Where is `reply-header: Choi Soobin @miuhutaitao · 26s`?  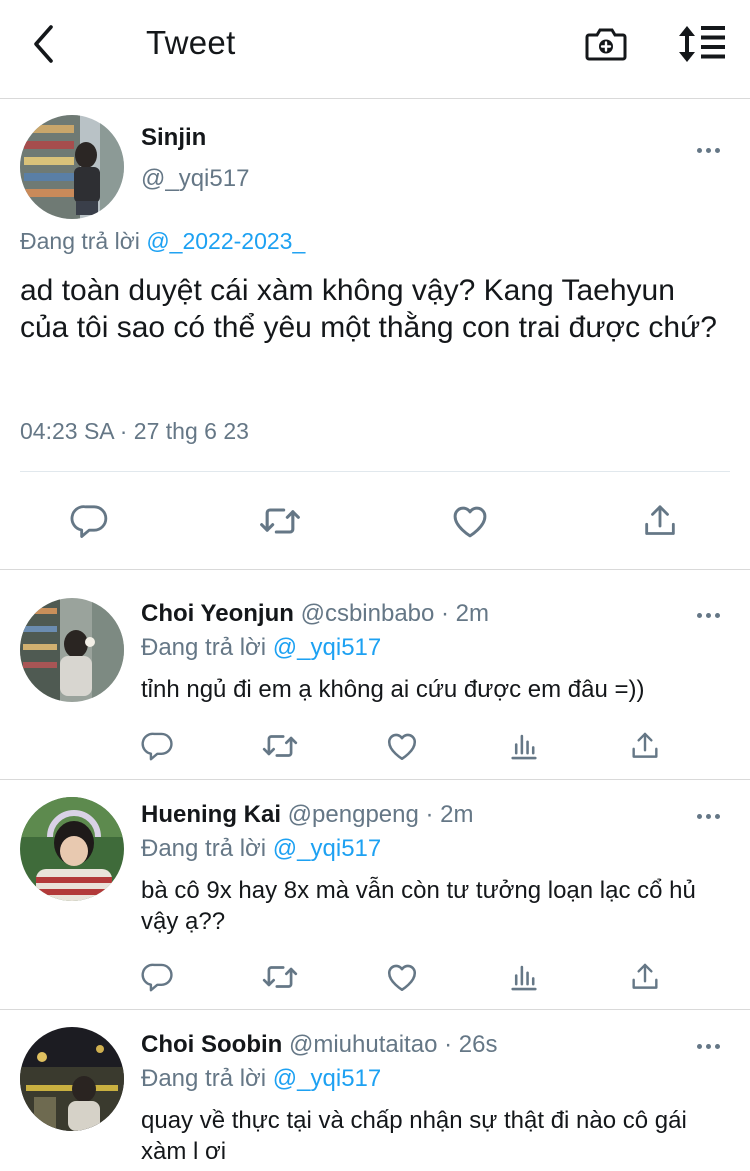 reply-header: Choi Soobin @miuhutaitao · 26s is located at coordinates (319, 1045).